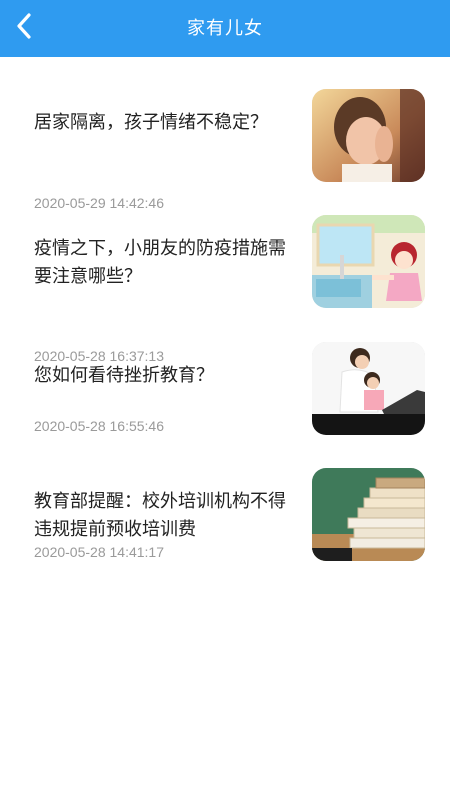 The height and width of the screenshot is (800, 450). Describe the element at coordinates (124, 375) in the screenshot. I see `article-title: 您如何看待挫折教育？` at that location.